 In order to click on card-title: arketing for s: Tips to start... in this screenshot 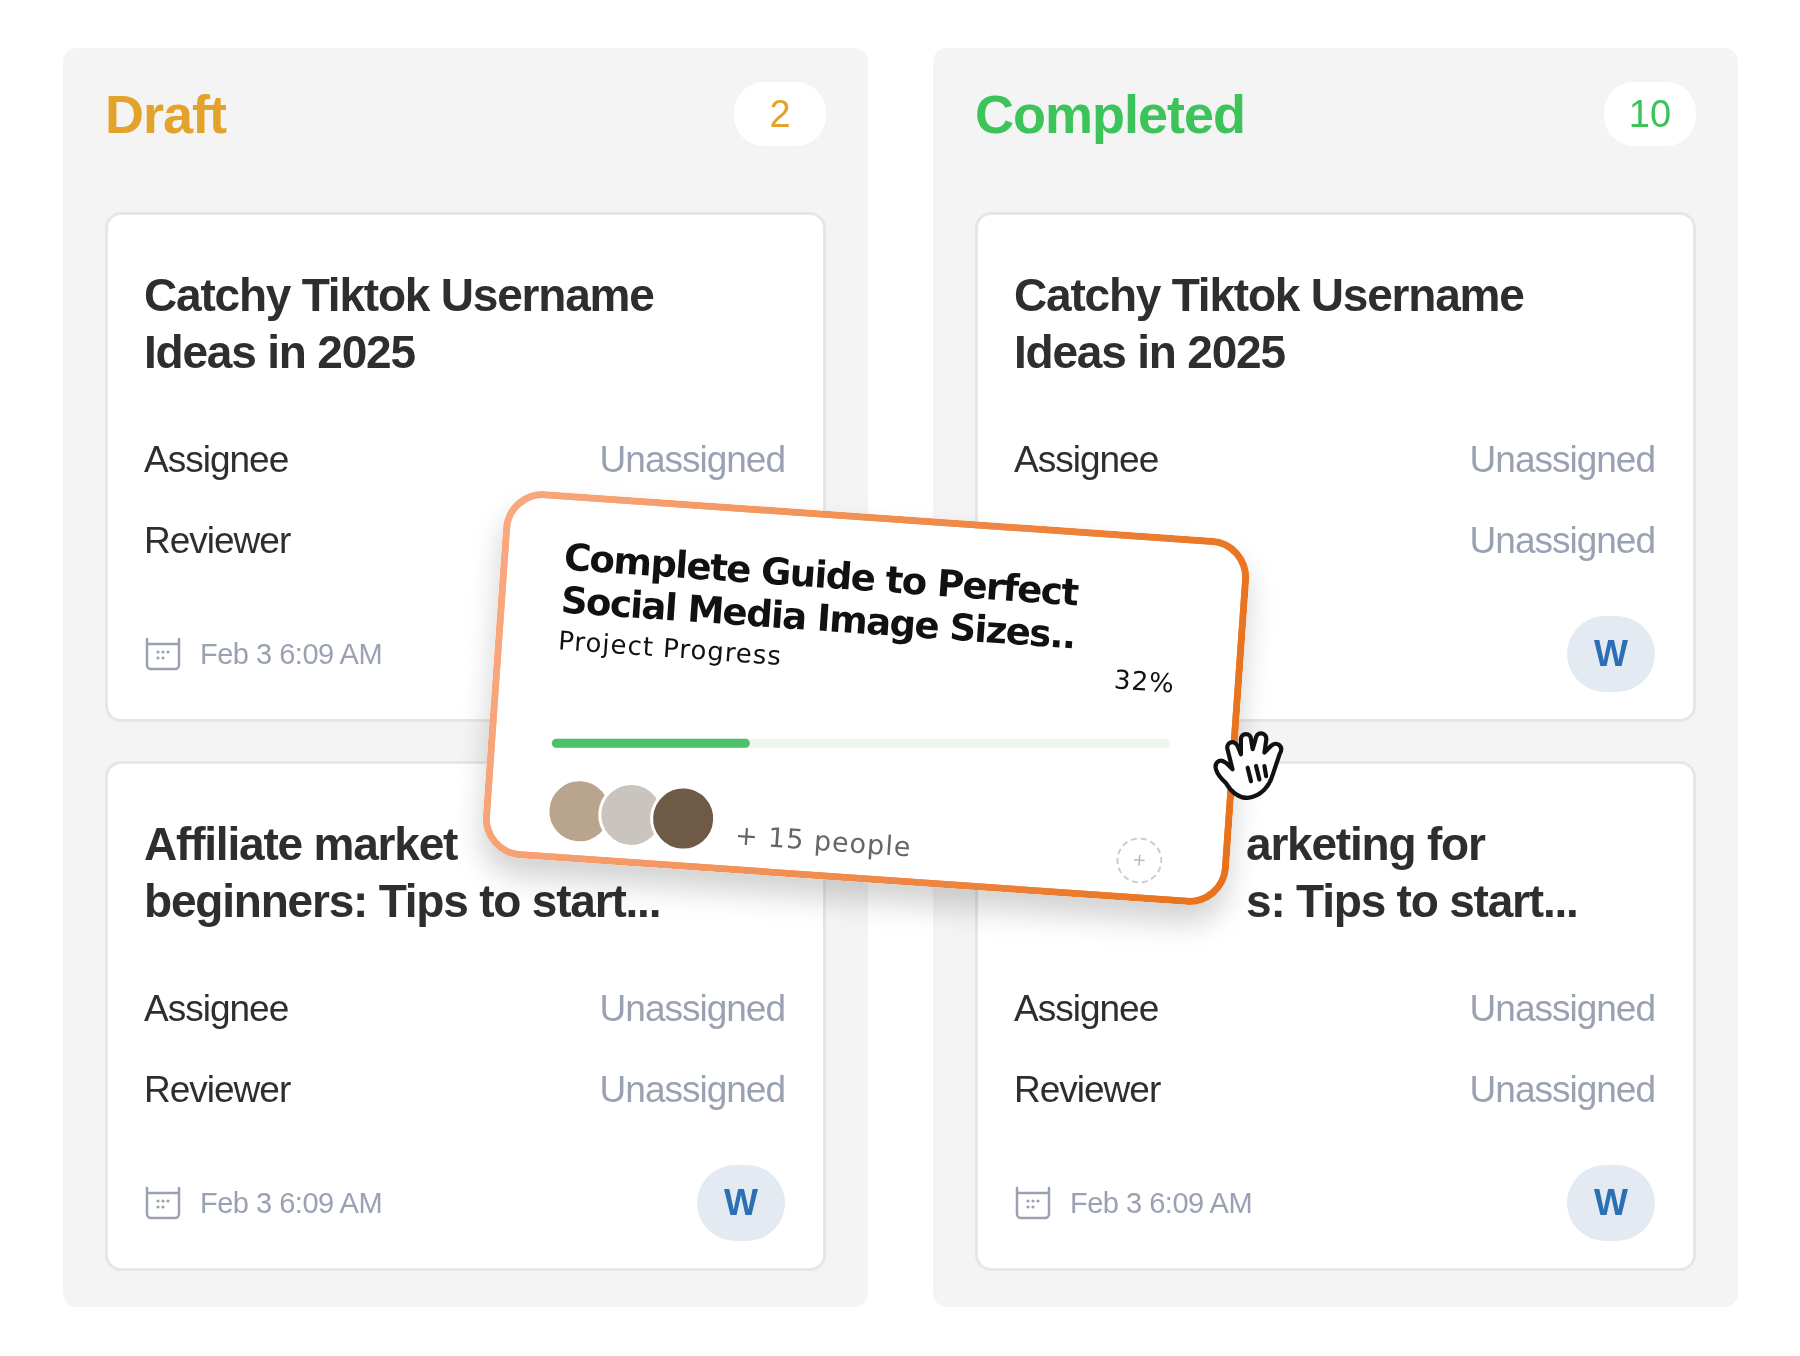, I will do `click(1412, 873)`.